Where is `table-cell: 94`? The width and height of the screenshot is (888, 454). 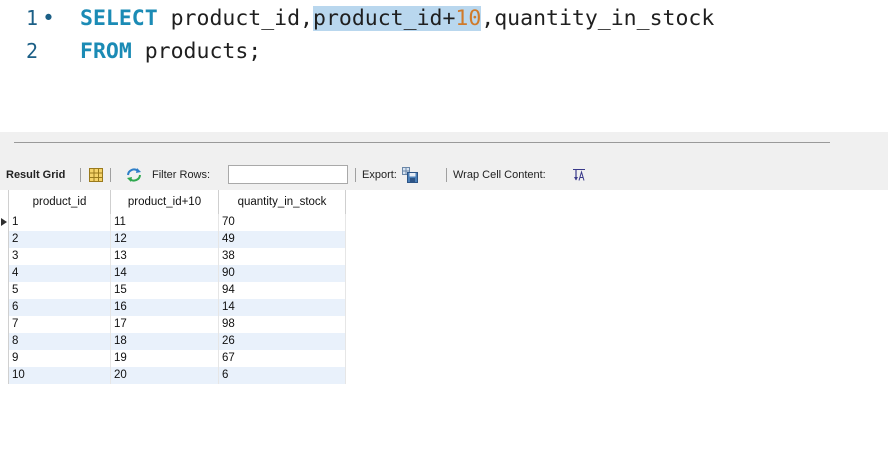
table-cell: 94 is located at coordinates (282, 290).